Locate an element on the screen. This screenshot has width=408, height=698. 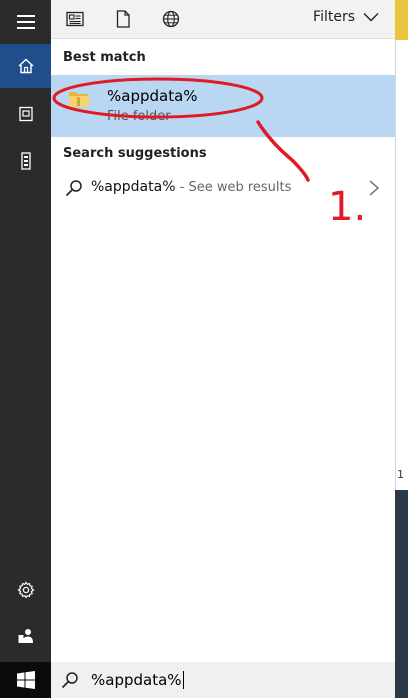
suggestion-text: %appdata% - See web results is located at coordinates (191, 187).